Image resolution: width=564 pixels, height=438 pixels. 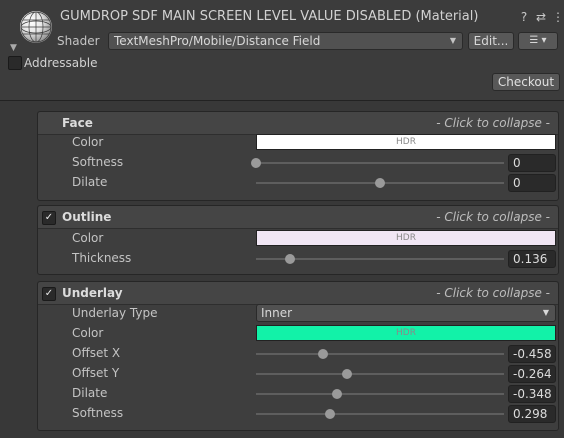 What do you see at coordinates (87, 217) in the screenshot?
I see `outline-title: Outline` at bounding box center [87, 217].